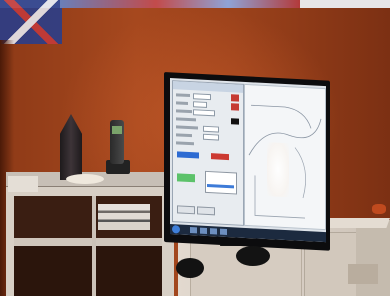 The width and height of the screenshot is (390, 296). I want to click on color-swatch-blue, so click(188, 155).